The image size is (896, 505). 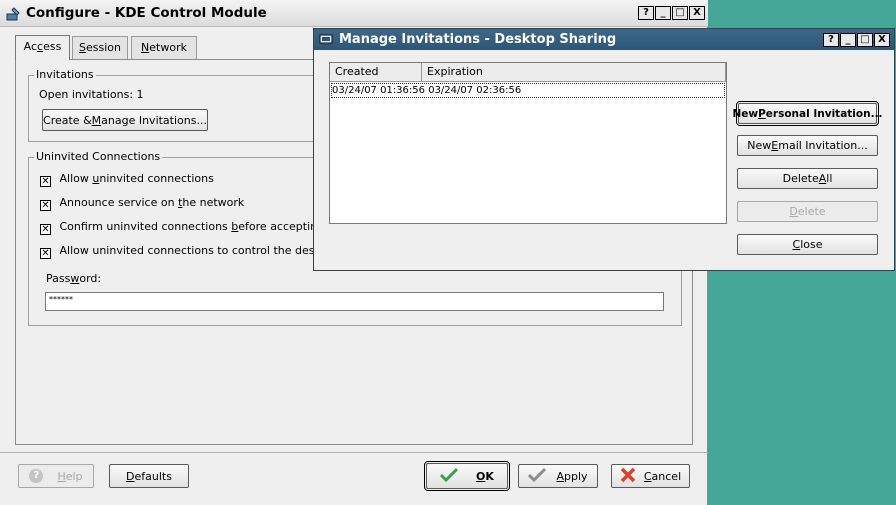 What do you see at coordinates (528, 90) in the screenshot?
I see `table-row: 03/24/07 01:36:56 03/24/07 02:36:56` at bounding box center [528, 90].